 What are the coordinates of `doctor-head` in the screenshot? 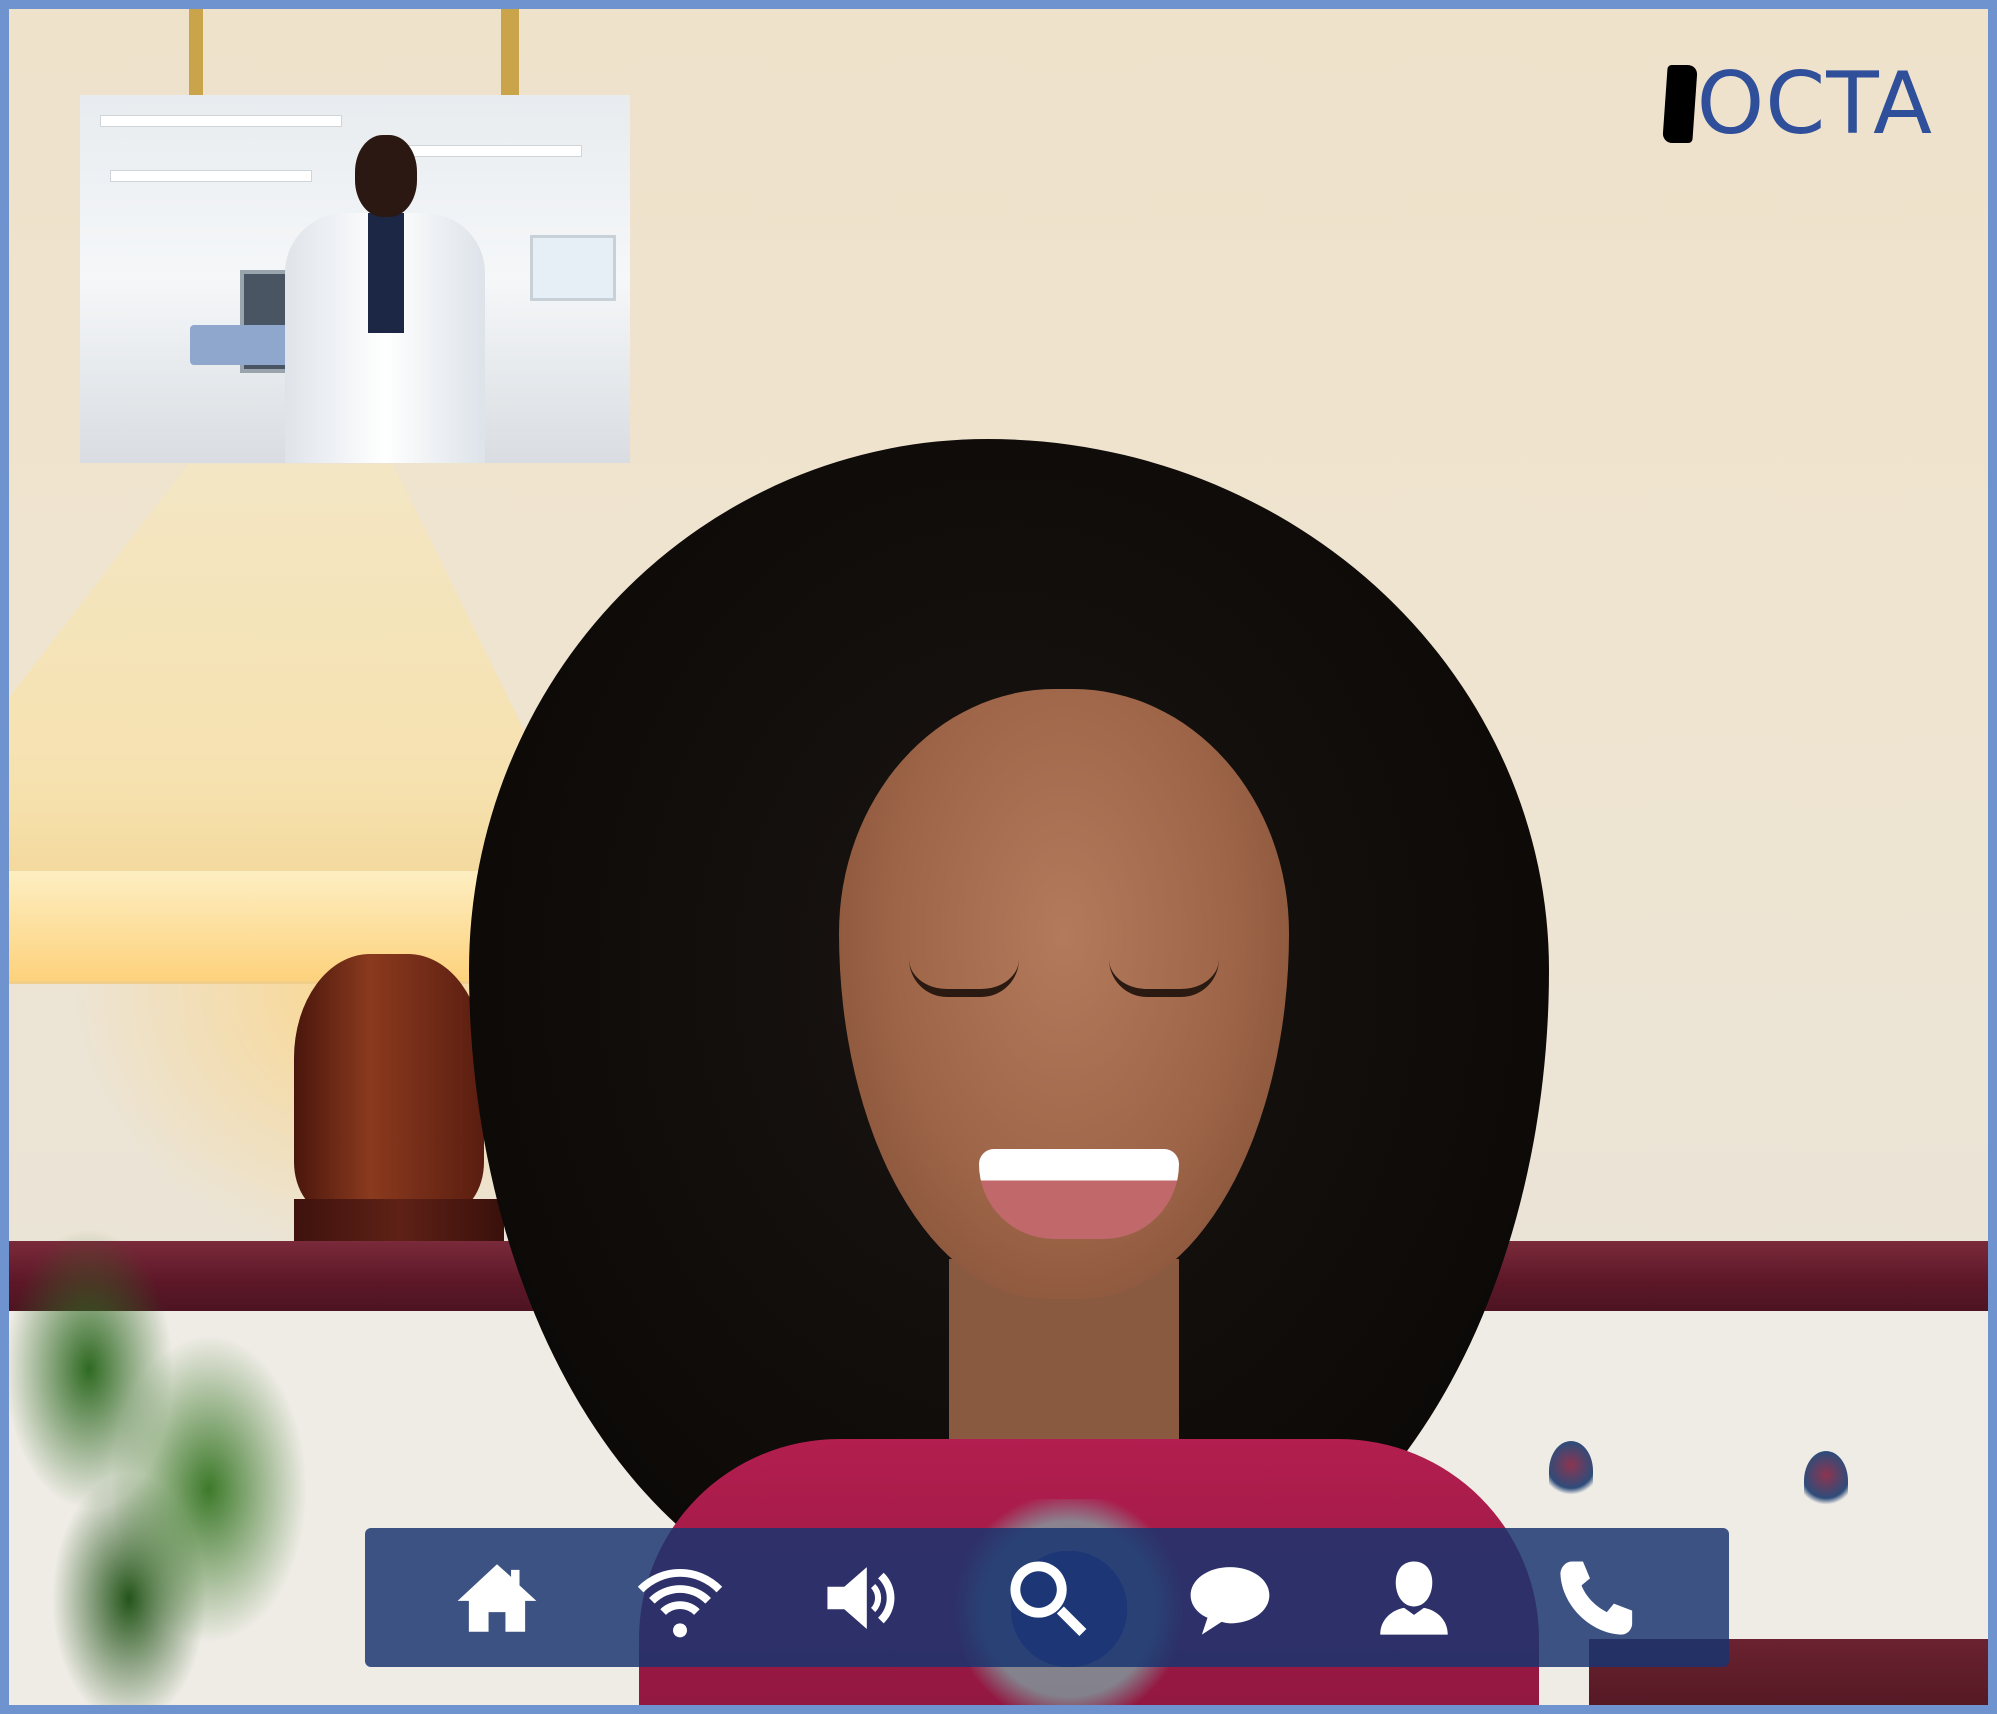 It's located at (386, 176).